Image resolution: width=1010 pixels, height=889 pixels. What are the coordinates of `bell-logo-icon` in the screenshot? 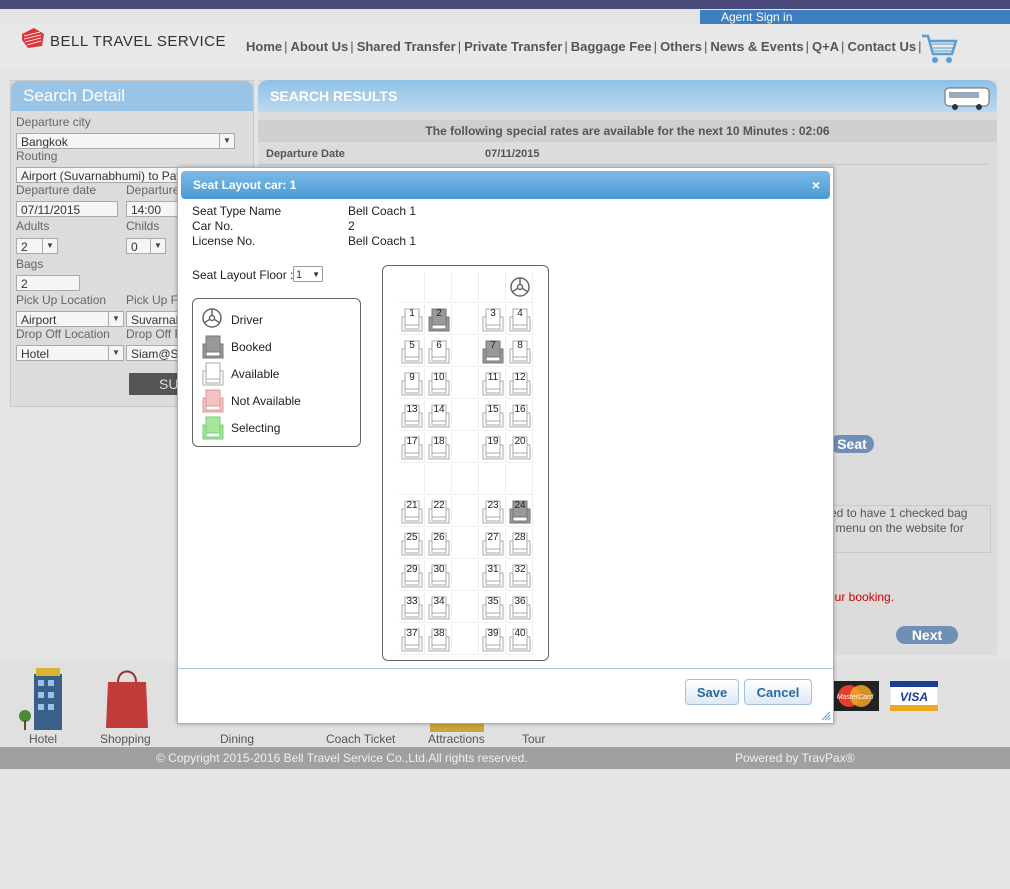 It's located at (32, 38).